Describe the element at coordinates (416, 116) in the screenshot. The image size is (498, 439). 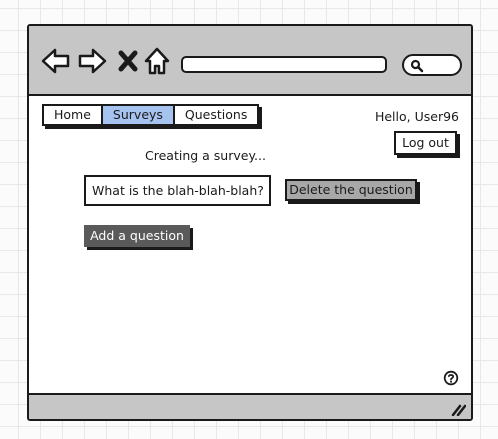
I see `user-greeting: Hello, User96` at that location.